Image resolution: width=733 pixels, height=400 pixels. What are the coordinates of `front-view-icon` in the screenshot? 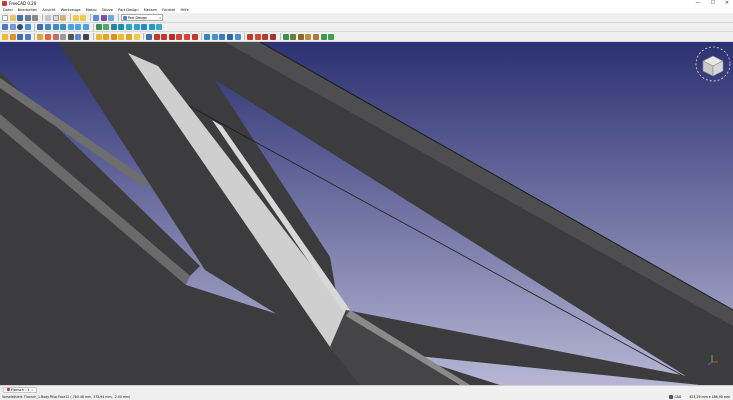 It's located at (47, 27).